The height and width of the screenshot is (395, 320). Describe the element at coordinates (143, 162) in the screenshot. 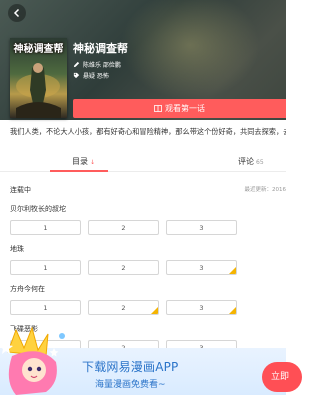

I see `tab-bar: 目录 ↓ 评论 65` at that location.